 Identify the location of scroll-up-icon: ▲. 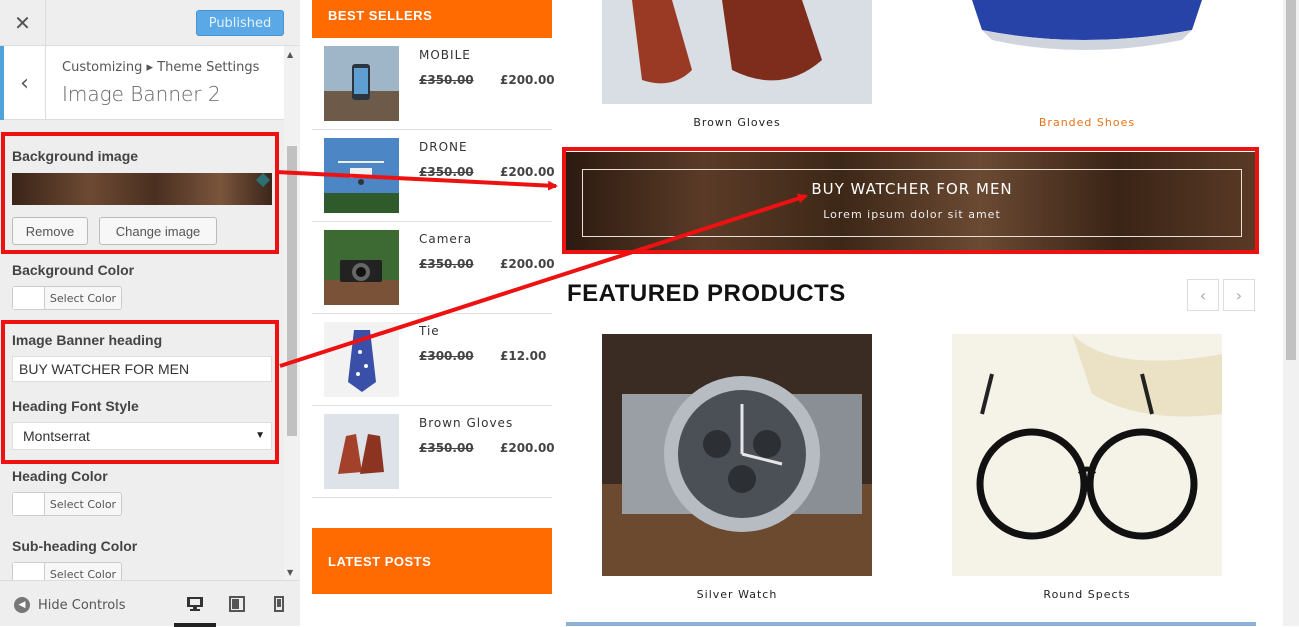
(290, 54).